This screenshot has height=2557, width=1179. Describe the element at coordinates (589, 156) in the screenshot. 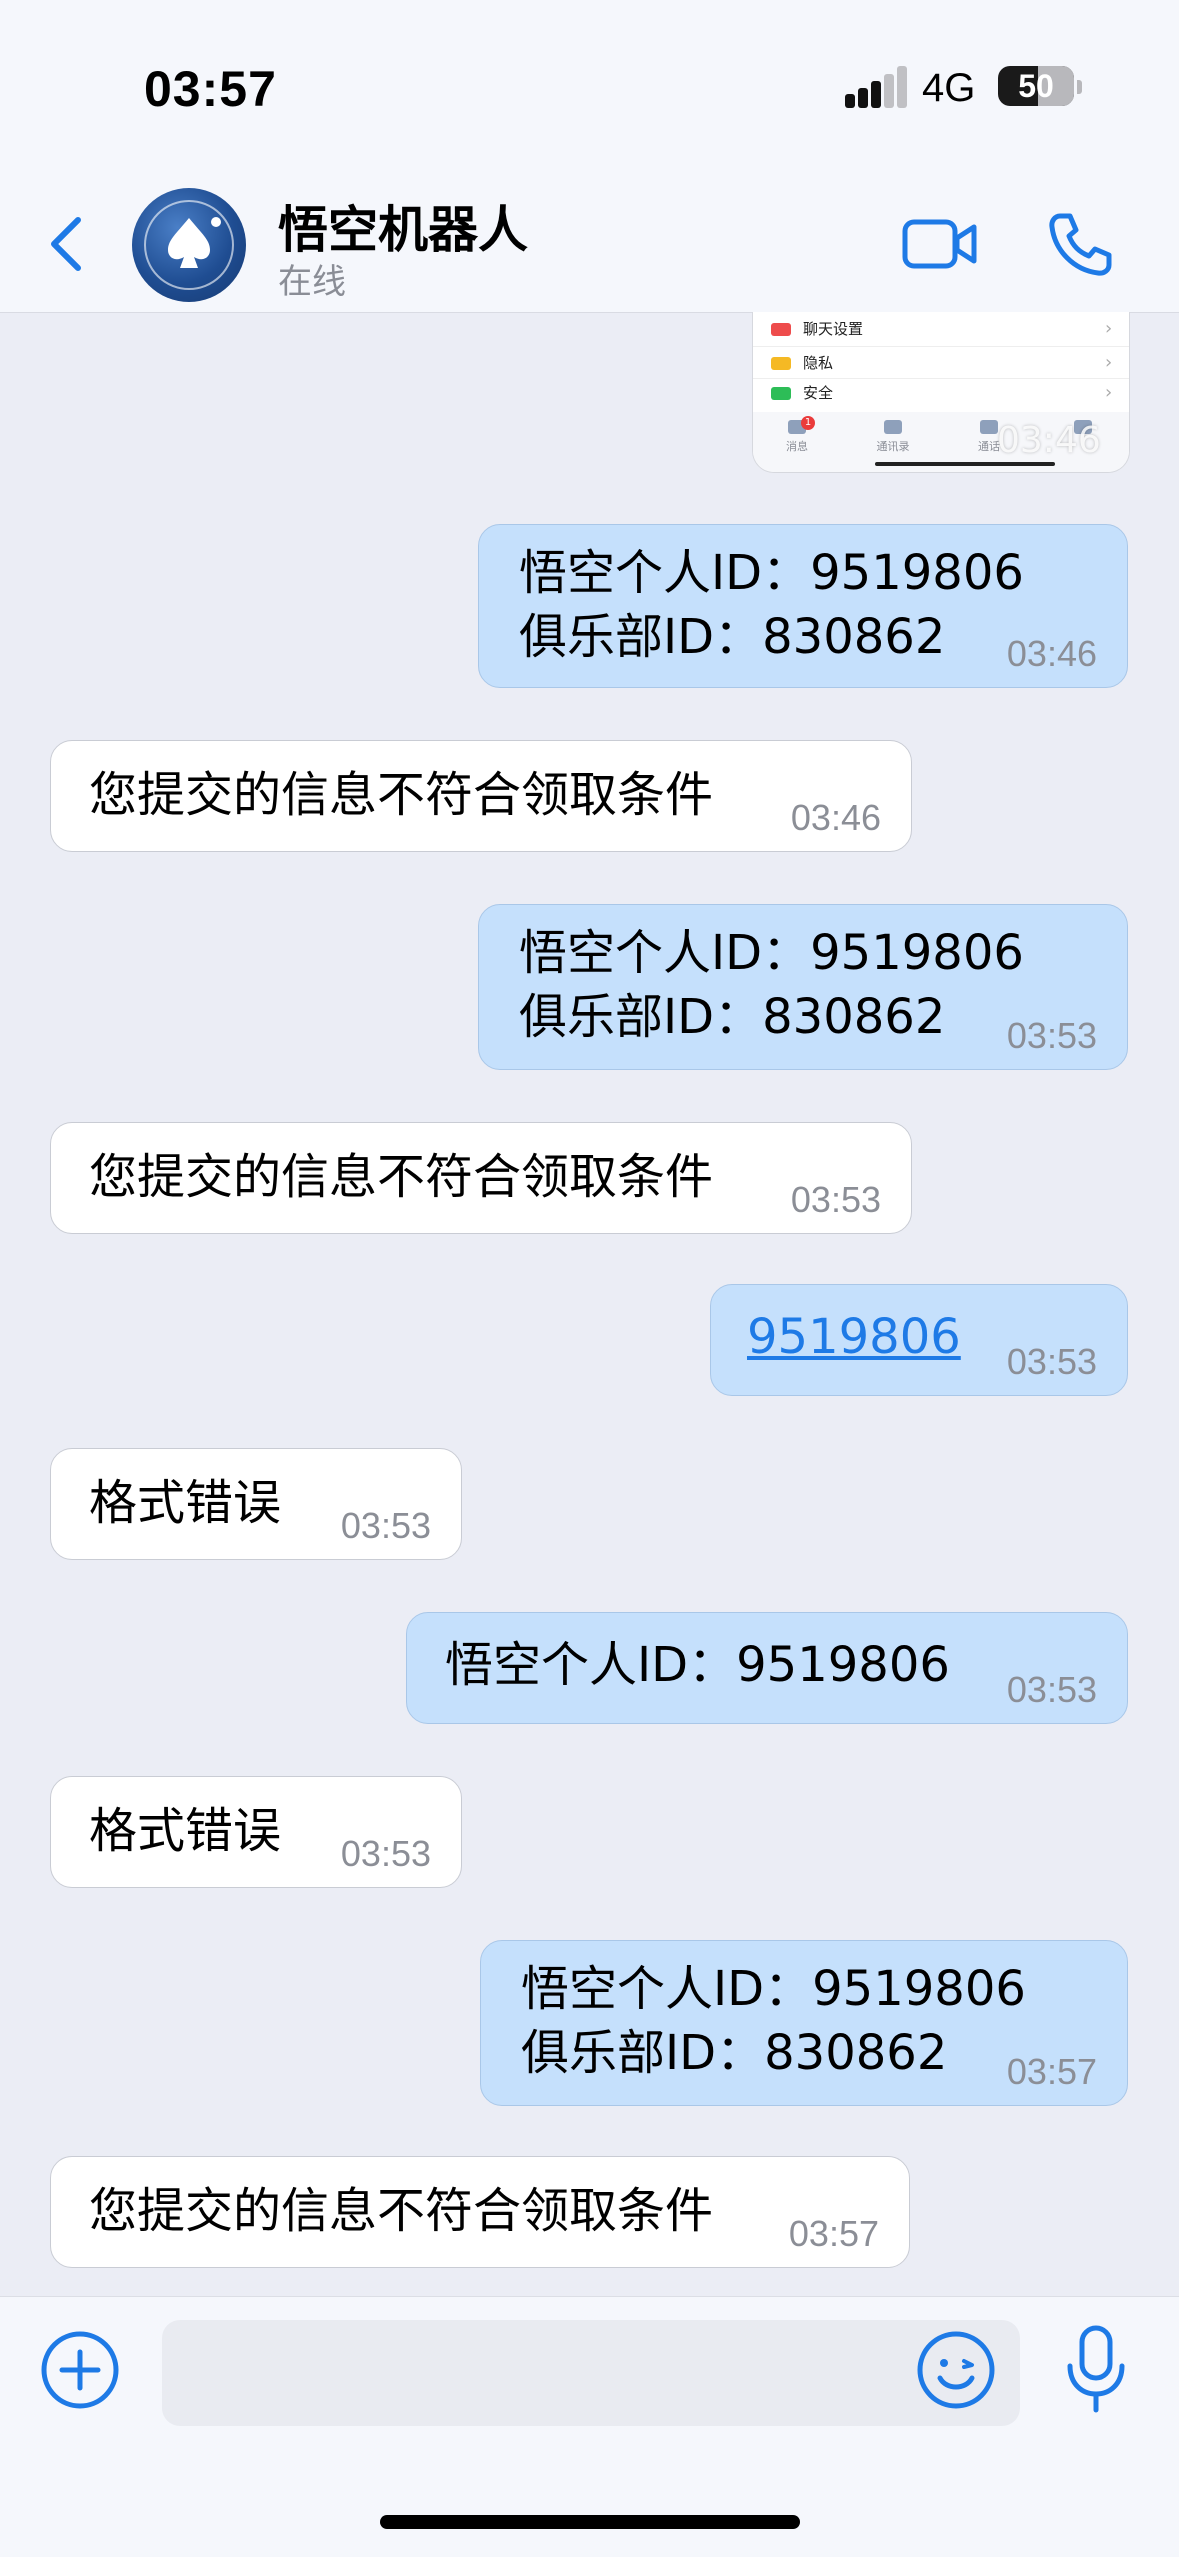

I see `top-bar: 03:57 4G 50 悟空机器人 在线` at that location.